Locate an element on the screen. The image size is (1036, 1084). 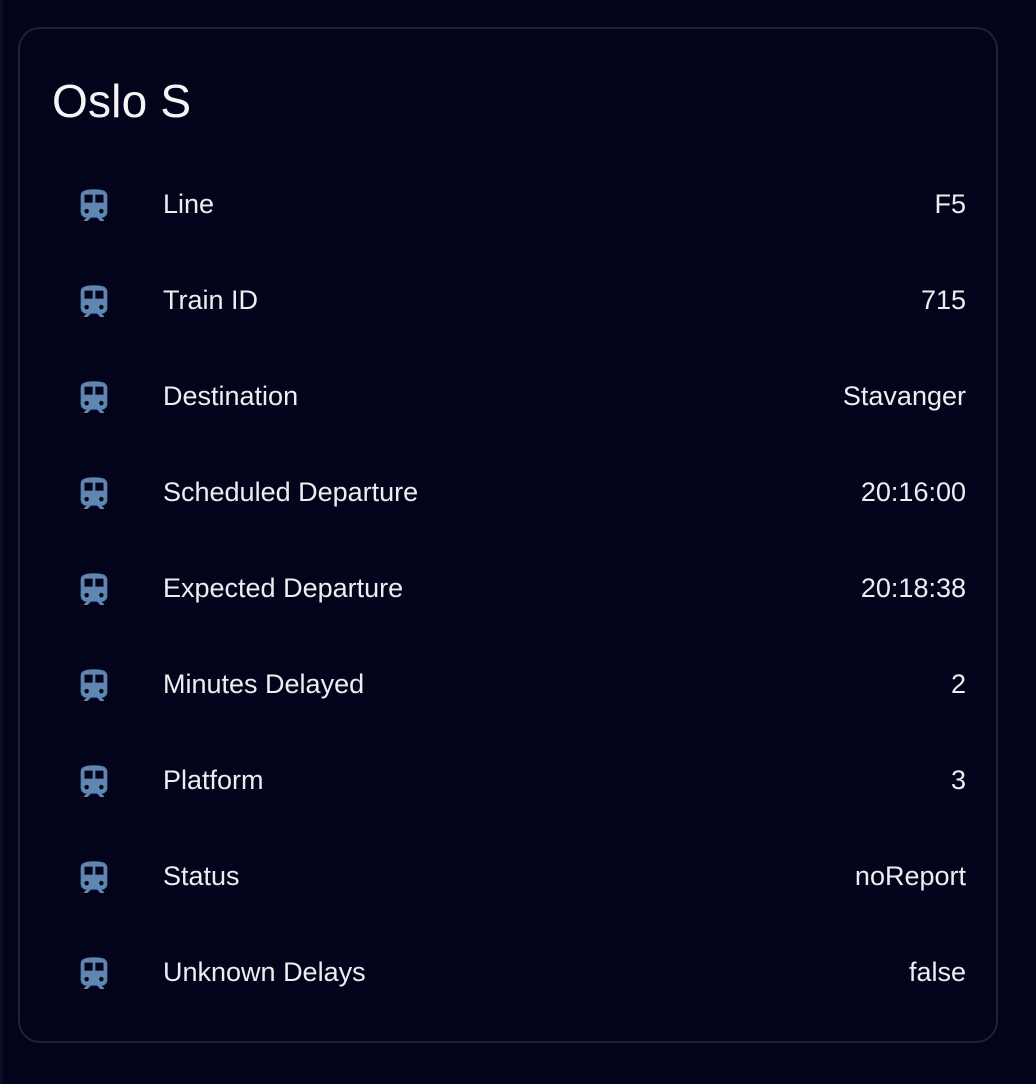
entity-value: 20:16:00 is located at coordinates (913, 492).